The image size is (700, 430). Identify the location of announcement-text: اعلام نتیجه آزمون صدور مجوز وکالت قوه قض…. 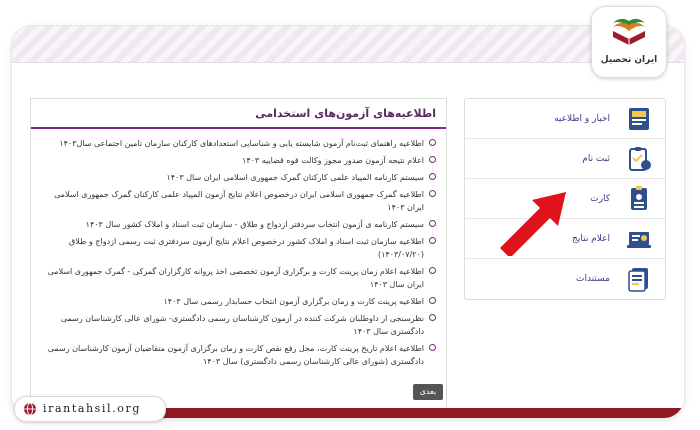
(333, 160).